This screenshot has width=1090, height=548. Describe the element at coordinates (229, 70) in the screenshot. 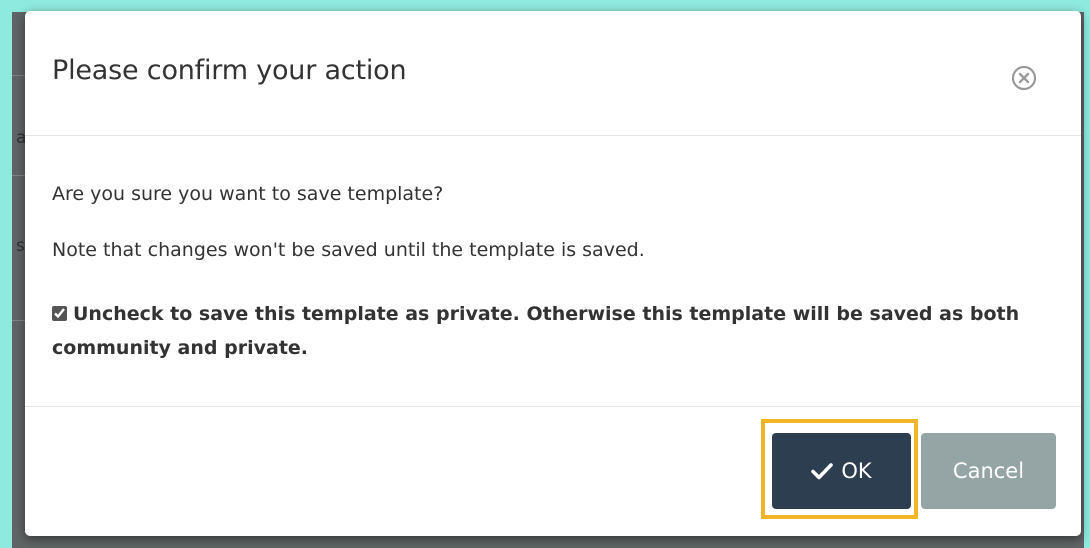

I see `modal-title: Please confirm your action` at that location.